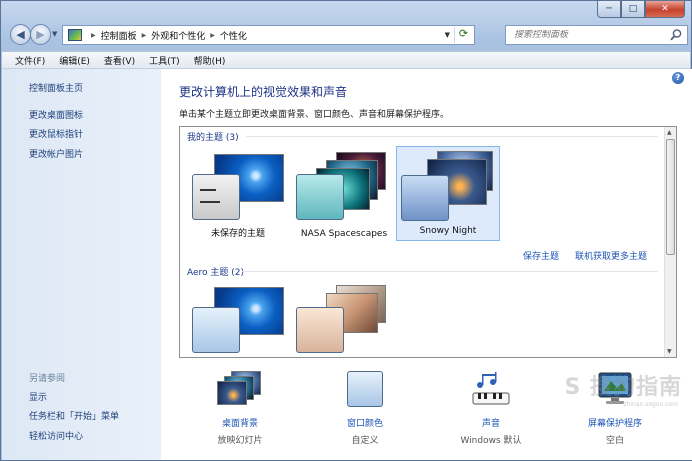  I want to click on sidebar-link-desktop-icons: 更改桌面图标, so click(56, 114).